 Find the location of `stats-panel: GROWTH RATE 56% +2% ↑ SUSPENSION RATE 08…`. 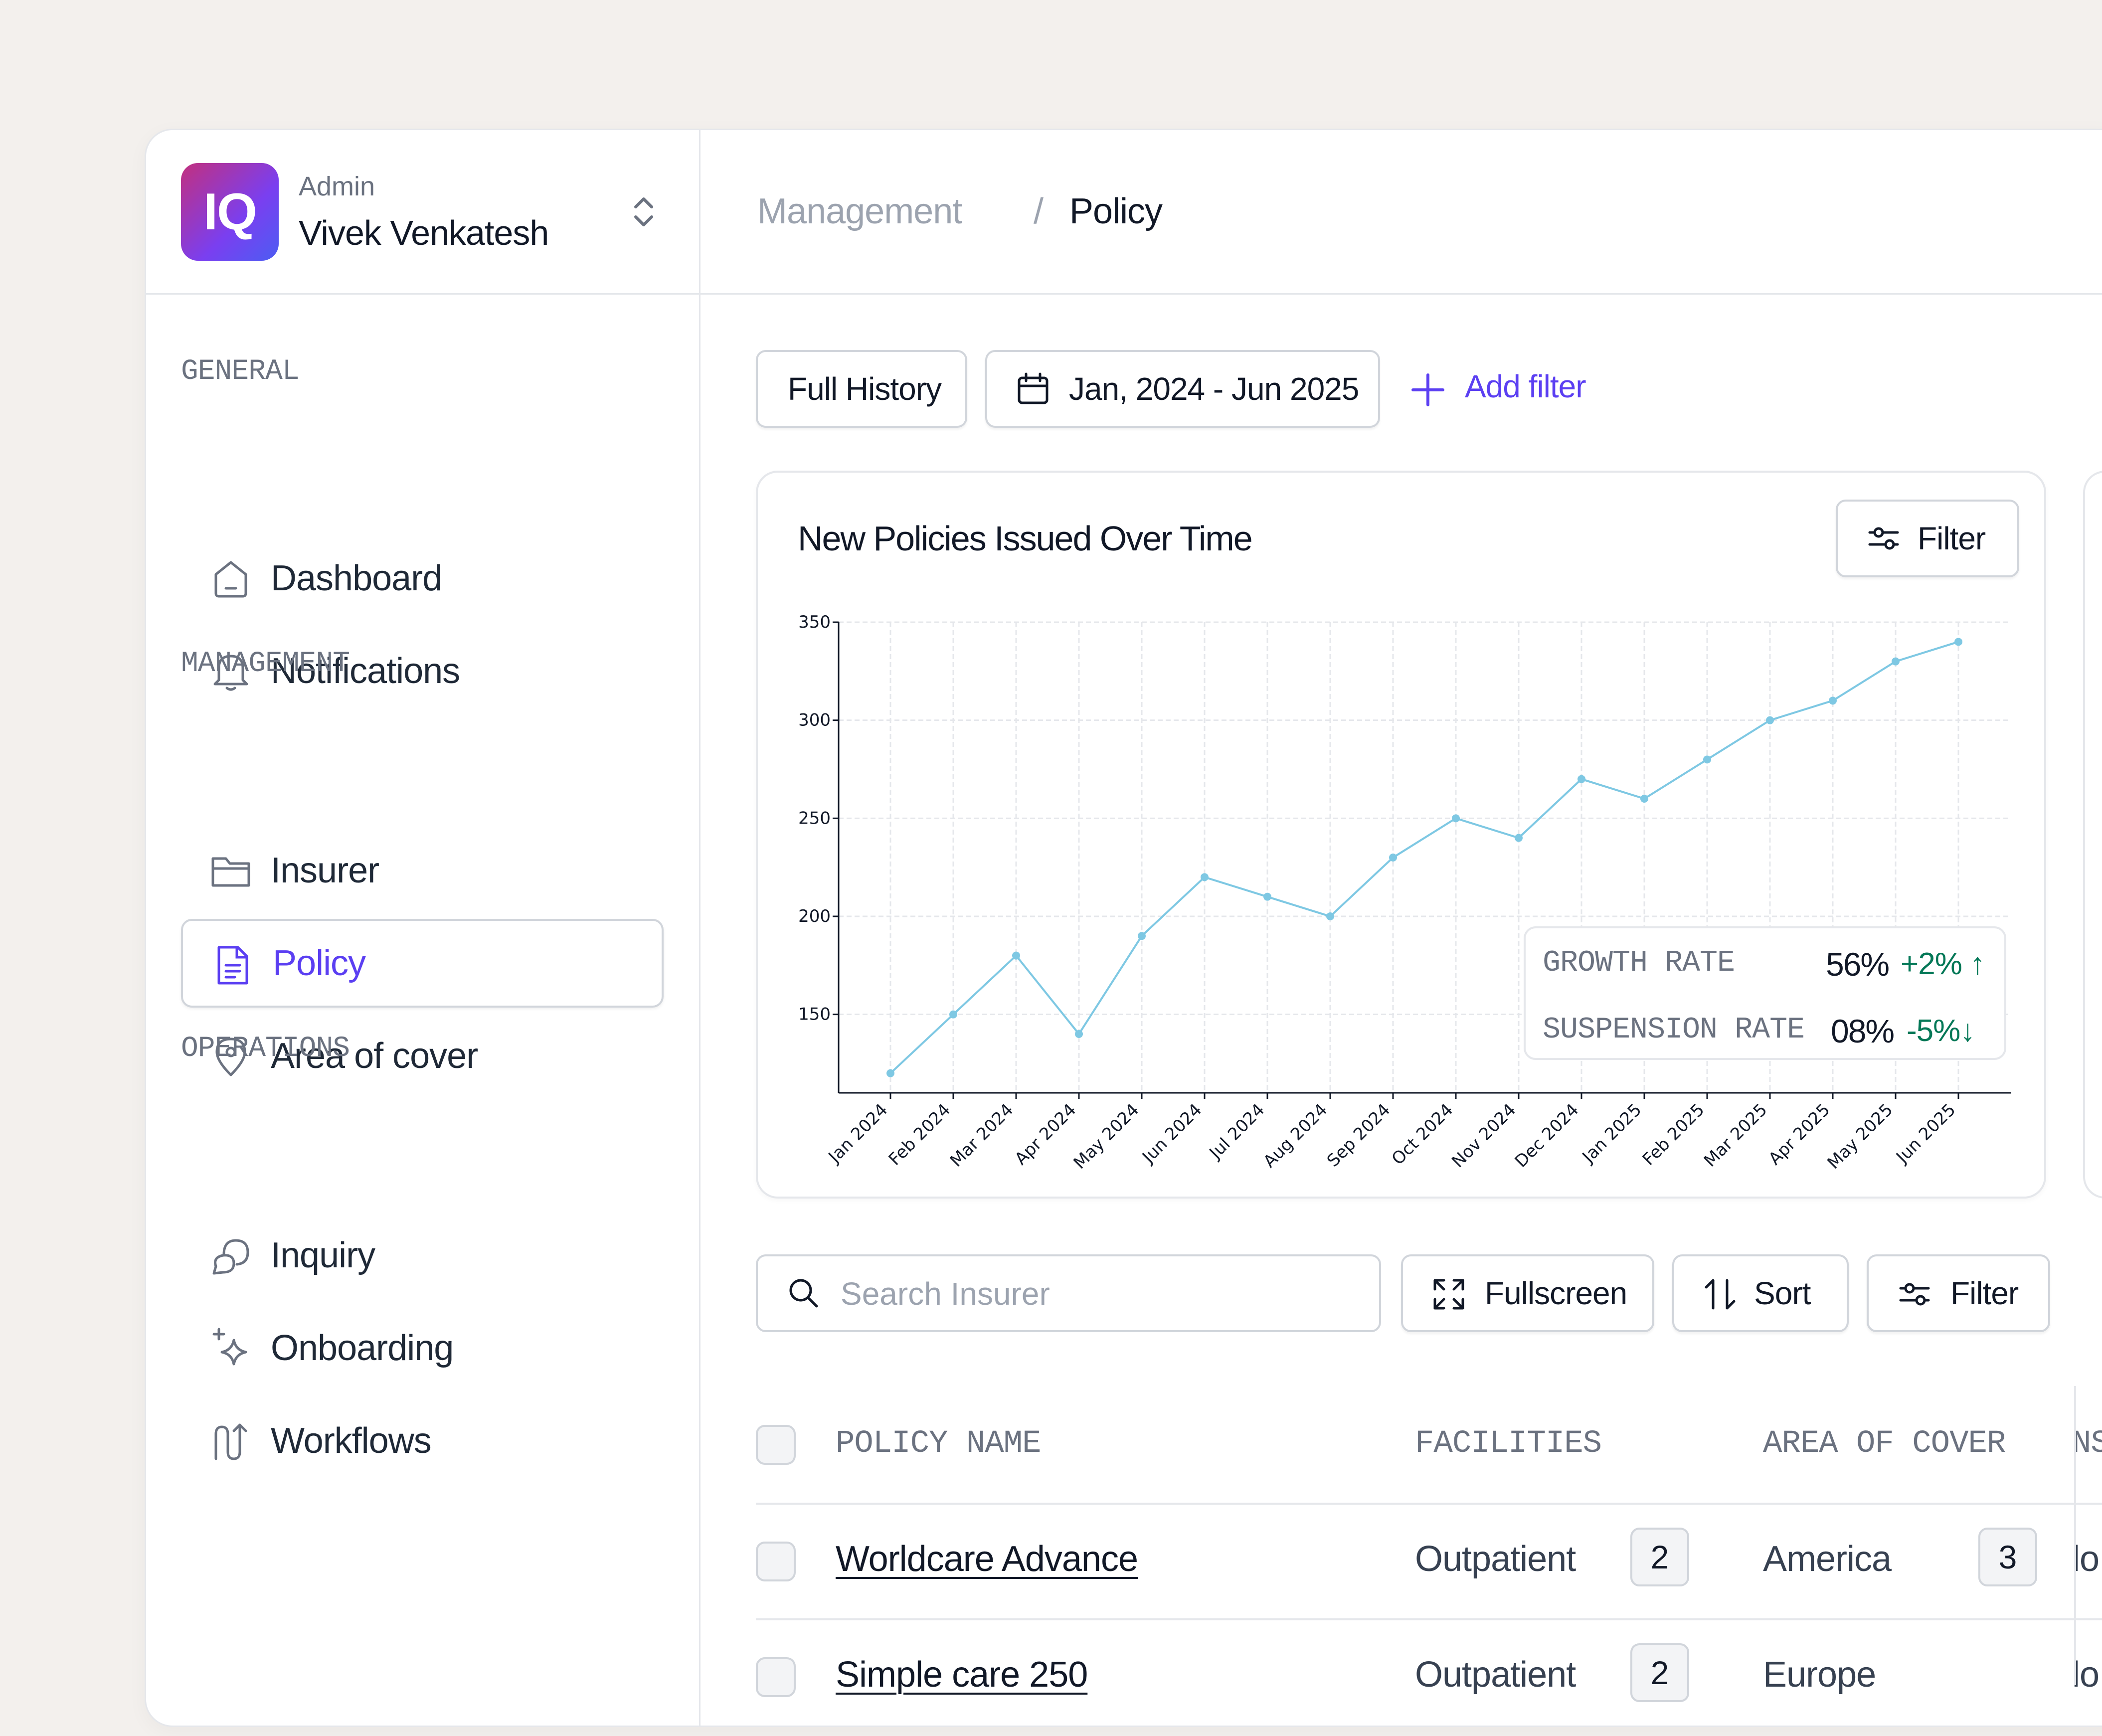

stats-panel: GROWTH RATE 56% +2% ↑ SUSPENSION RATE 08… is located at coordinates (1765, 993).